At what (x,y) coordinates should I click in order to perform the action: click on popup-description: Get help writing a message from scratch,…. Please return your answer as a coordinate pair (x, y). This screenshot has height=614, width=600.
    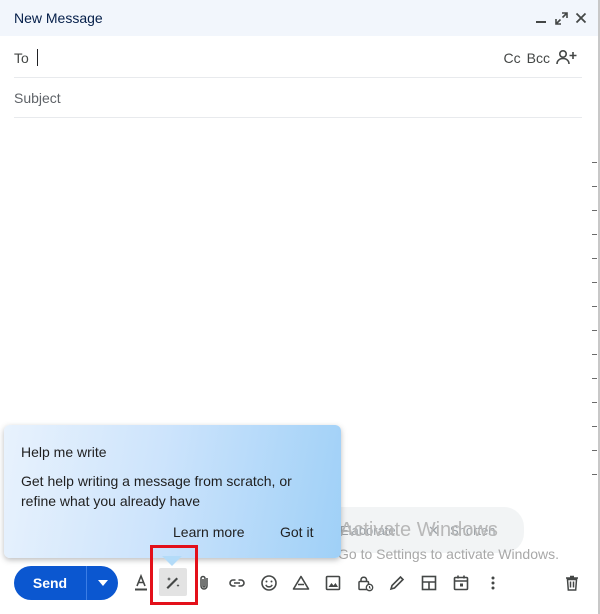
    Looking at the image, I should click on (156, 491).